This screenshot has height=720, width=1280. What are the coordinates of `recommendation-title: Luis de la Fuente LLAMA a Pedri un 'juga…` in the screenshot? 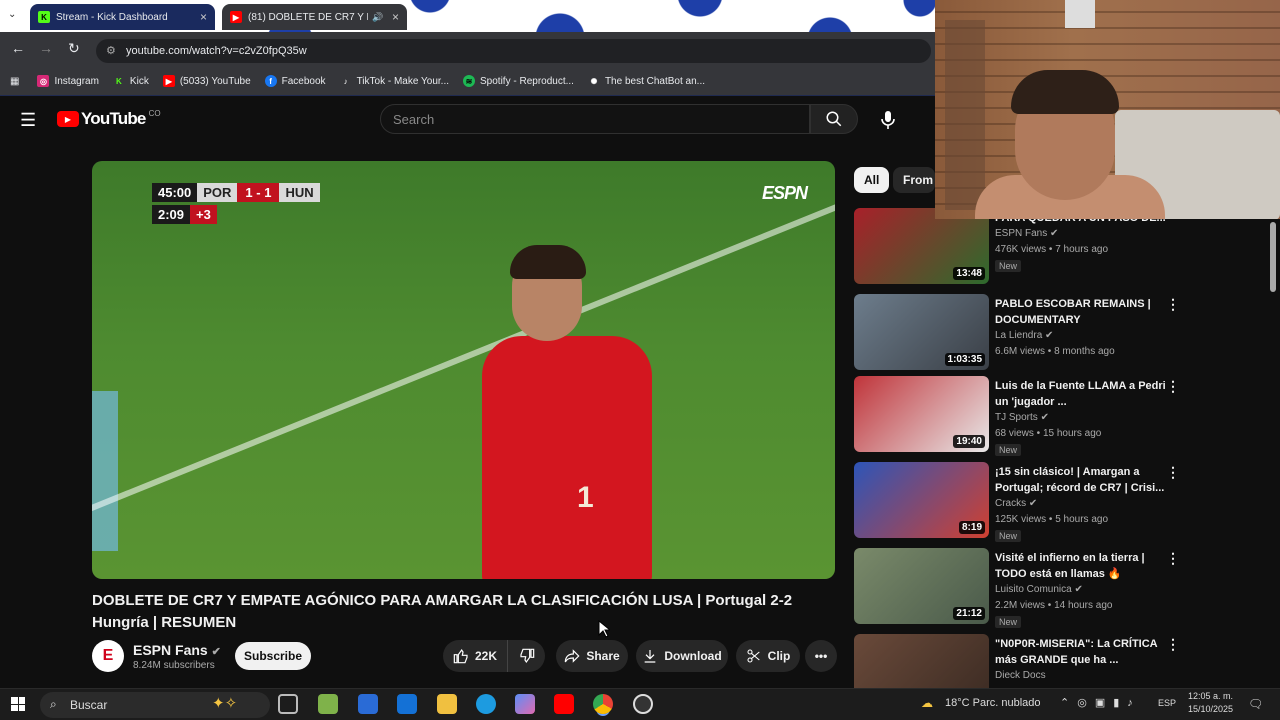 It's located at (1085, 394).